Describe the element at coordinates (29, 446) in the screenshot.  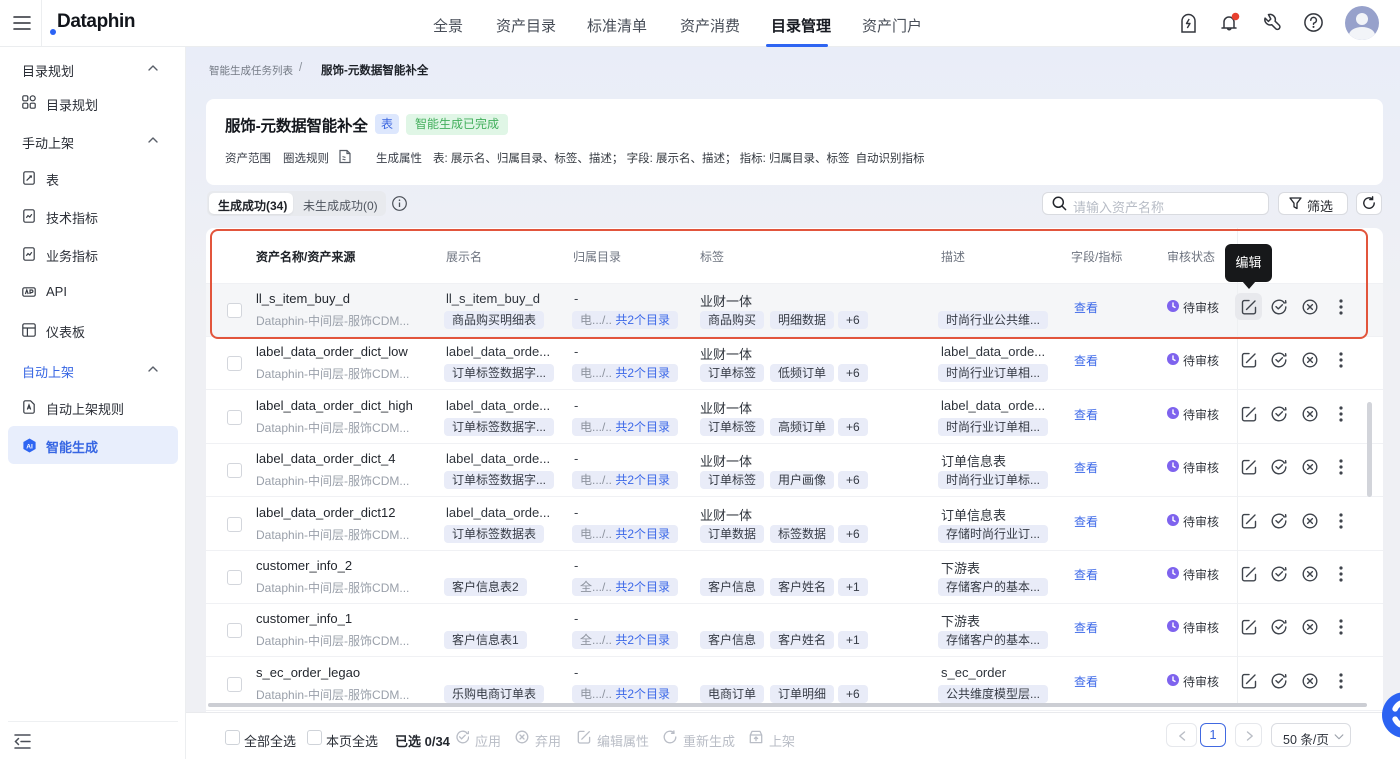
I see `svg-text: AI` at that location.